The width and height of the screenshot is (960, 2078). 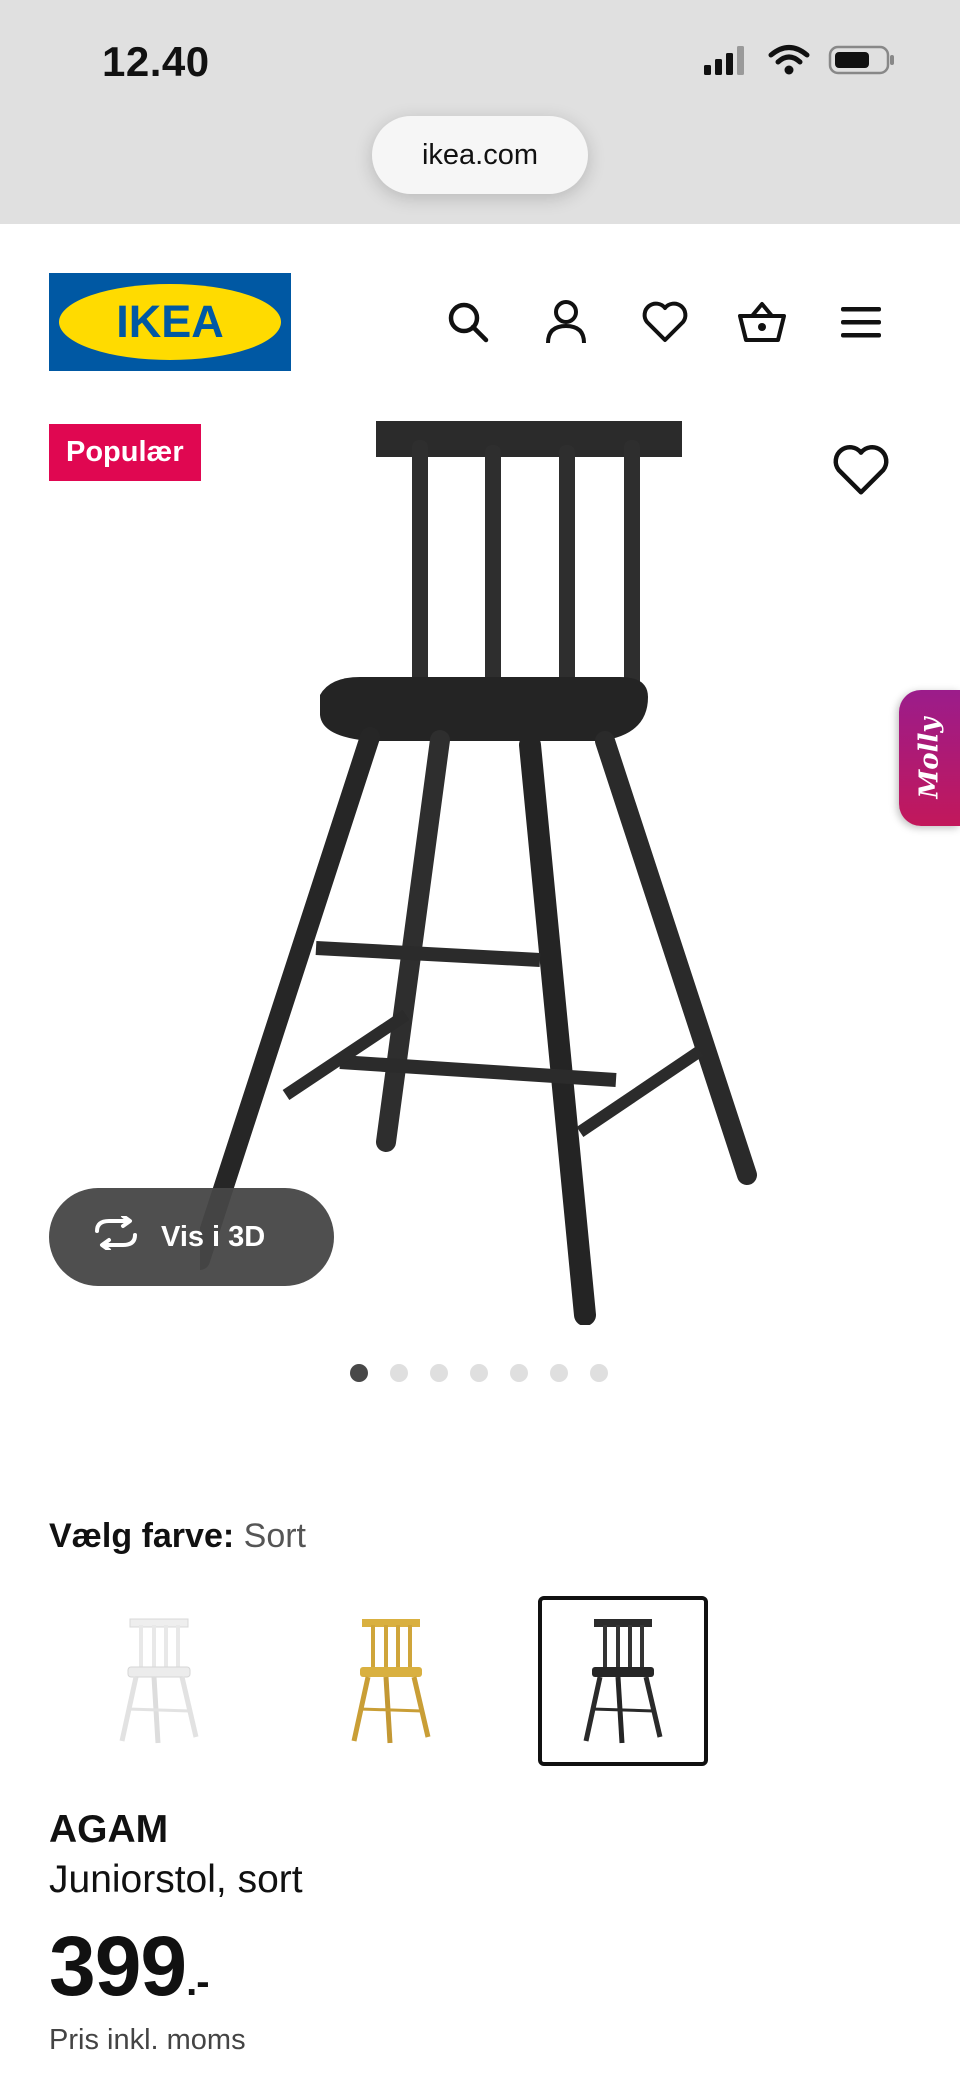 What do you see at coordinates (213, 1236) in the screenshot?
I see `view-in-3d-label: Vis i 3D` at bounding box center [213, 1236].